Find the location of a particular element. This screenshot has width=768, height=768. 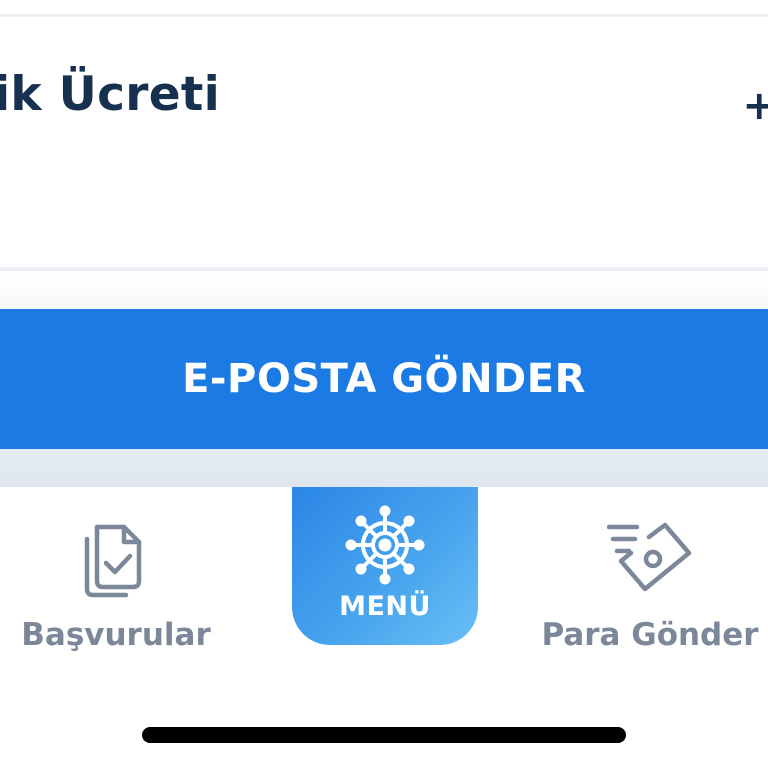

tab-send-money: Para Gönder is located at coordinates (644, 585).